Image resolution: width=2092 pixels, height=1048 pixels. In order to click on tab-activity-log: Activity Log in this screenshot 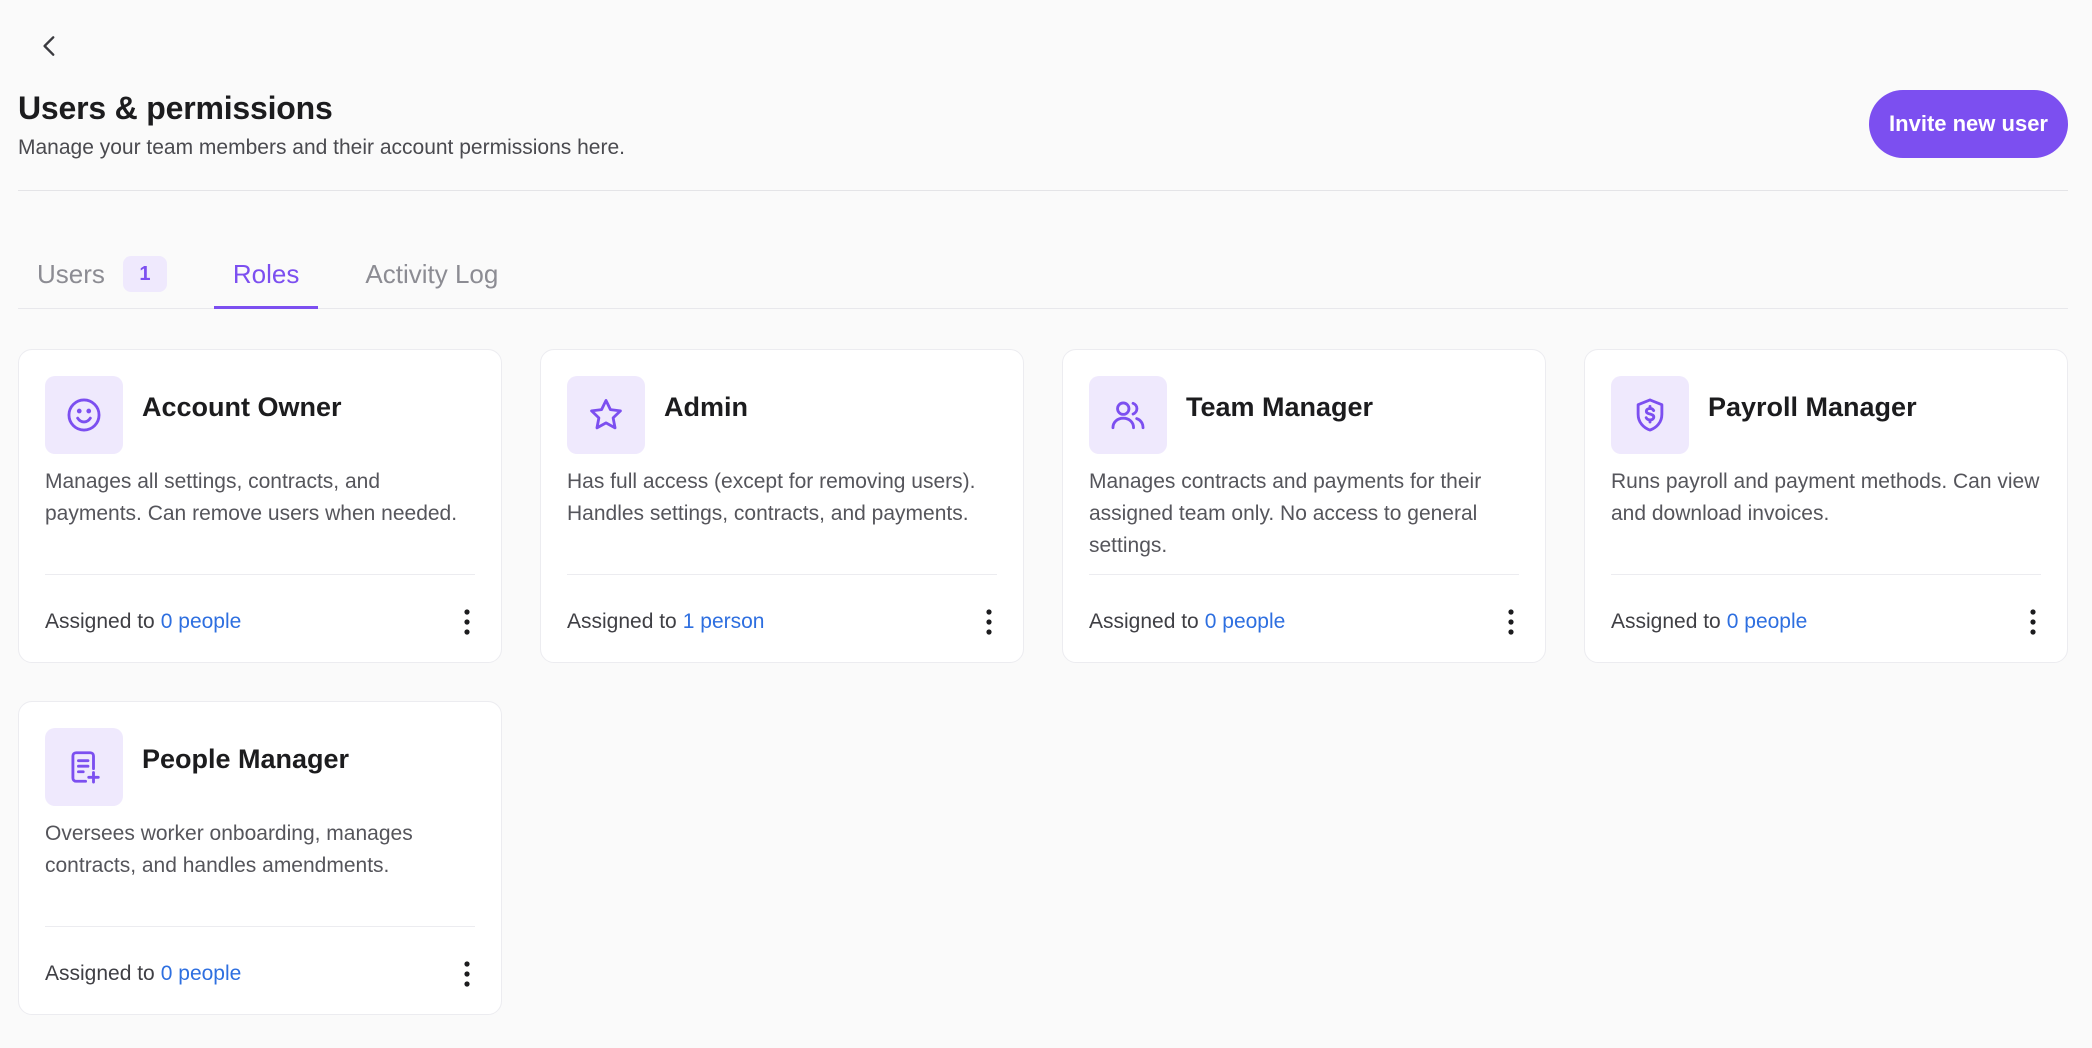, I will do `click(431, 274)`.